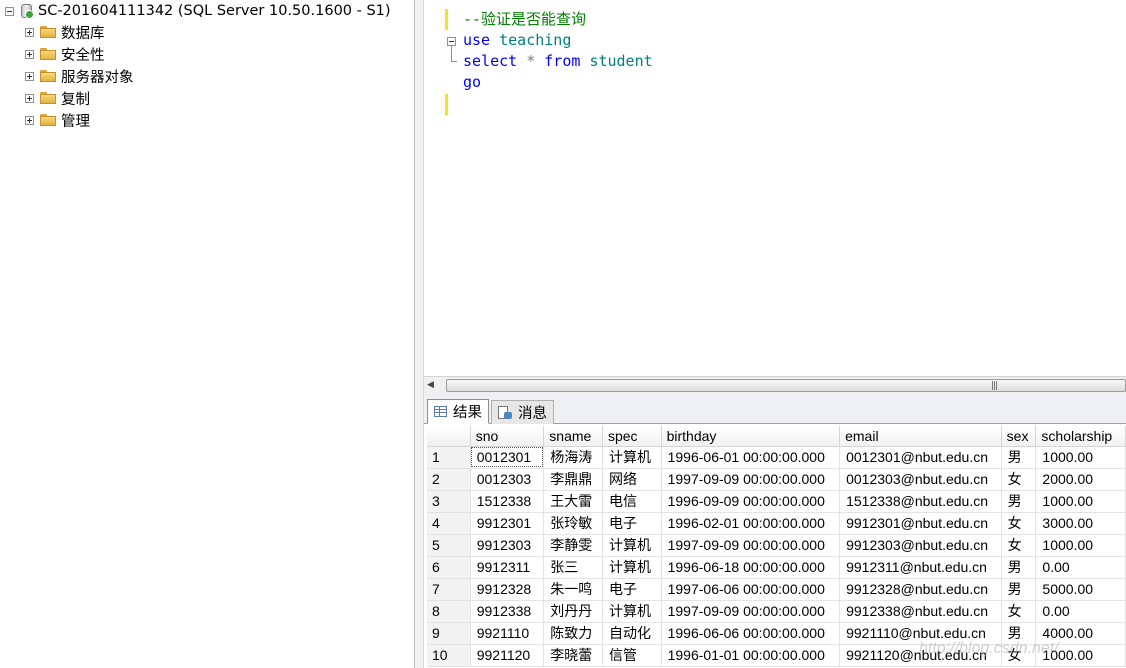 Image resolution: width=1126 pixels, height=668 pixels. I want to click on tree-node-security: 安全性, so click(65, 54).